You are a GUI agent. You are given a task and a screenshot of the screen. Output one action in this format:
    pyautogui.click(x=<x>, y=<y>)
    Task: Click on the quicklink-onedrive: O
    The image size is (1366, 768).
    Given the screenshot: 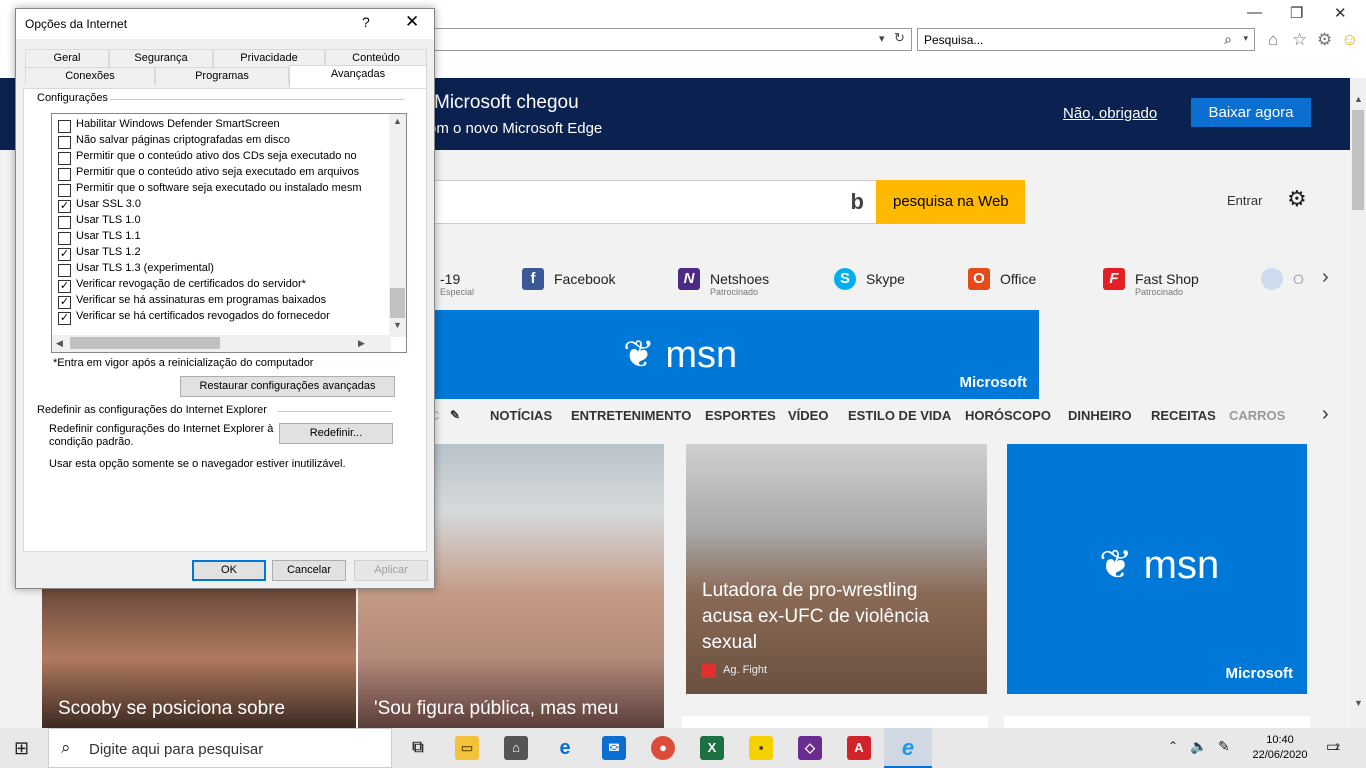 What is the action you would take?
    pyautogui.click(x=1287, y=282)
    